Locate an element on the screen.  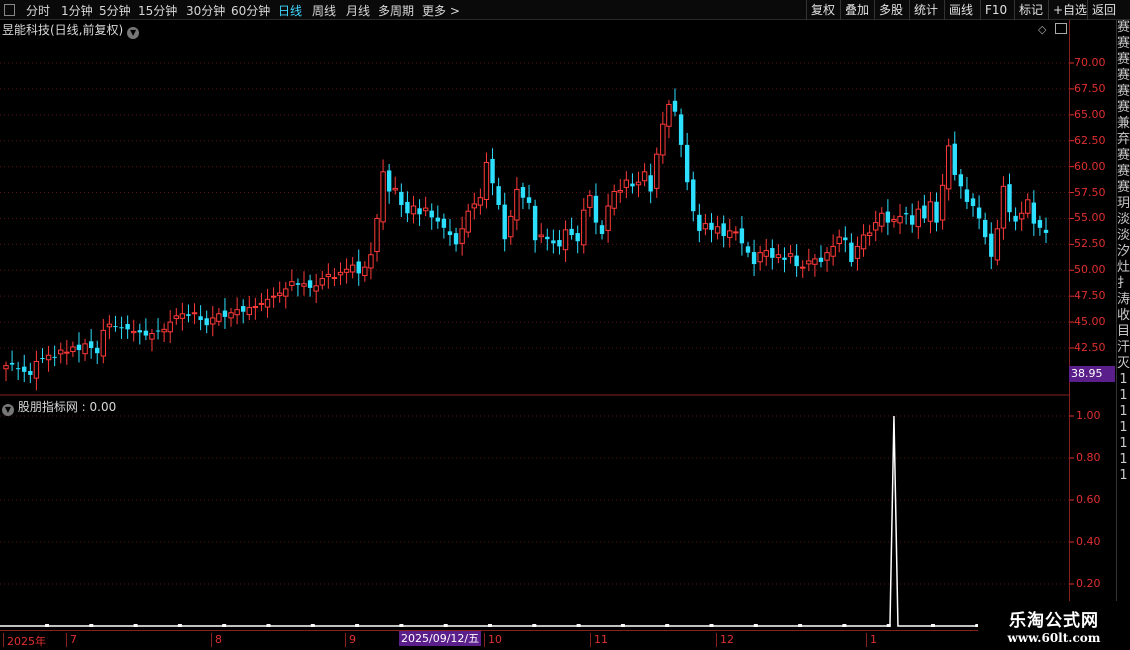
period-tab-7: 周线 is located at coordinates (324, 10).